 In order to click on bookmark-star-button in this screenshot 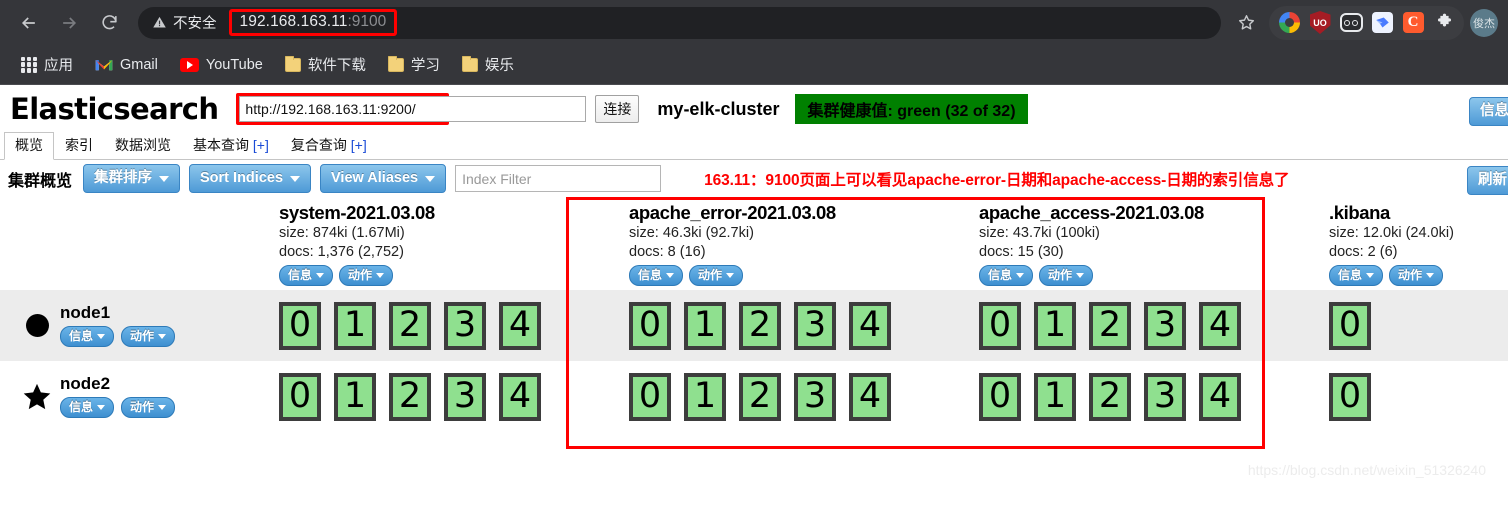, I will do `click(1246, 23)`.